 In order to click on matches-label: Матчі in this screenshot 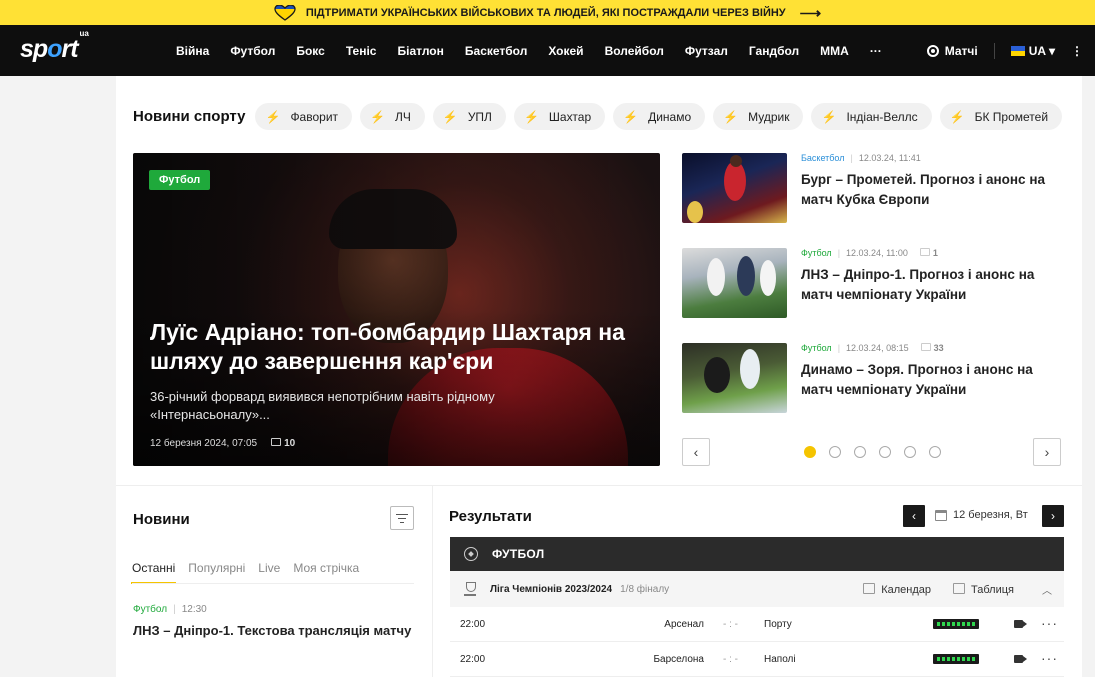, I will do `click(961, 50)`.